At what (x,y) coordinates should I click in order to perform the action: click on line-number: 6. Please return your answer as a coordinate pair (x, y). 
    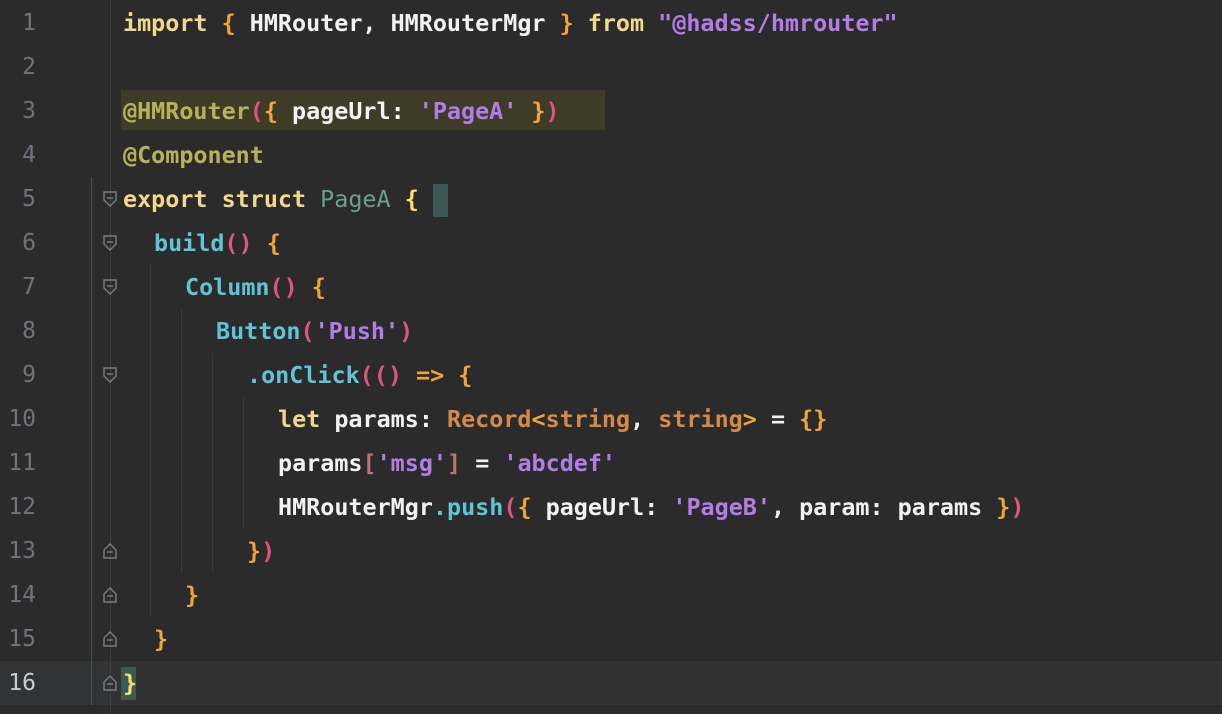
    Looking at the image, I should click on (29, 243).